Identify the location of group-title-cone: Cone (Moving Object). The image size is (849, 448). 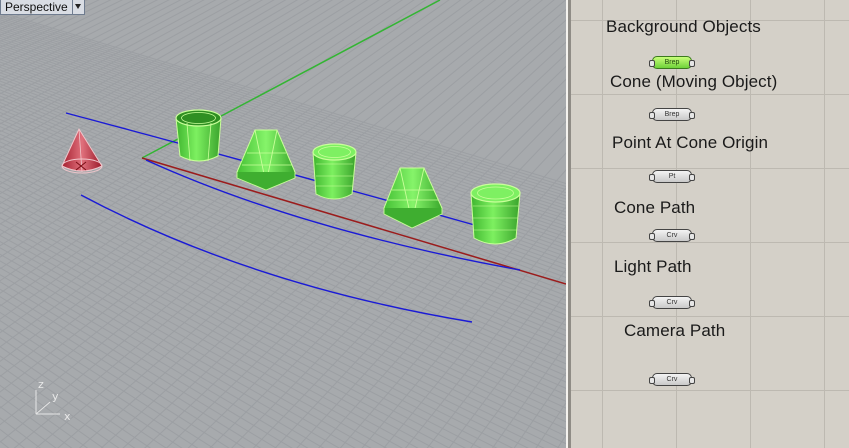
(694, 81).